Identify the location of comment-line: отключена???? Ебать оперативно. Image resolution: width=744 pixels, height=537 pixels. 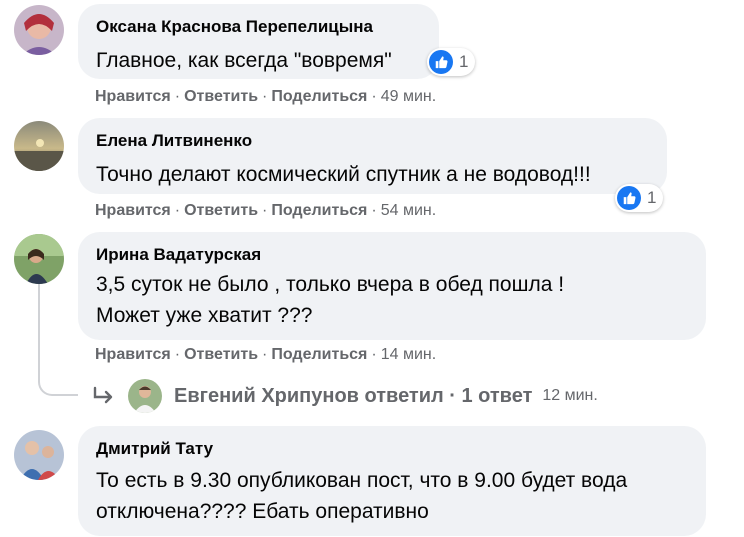
(262, 511).